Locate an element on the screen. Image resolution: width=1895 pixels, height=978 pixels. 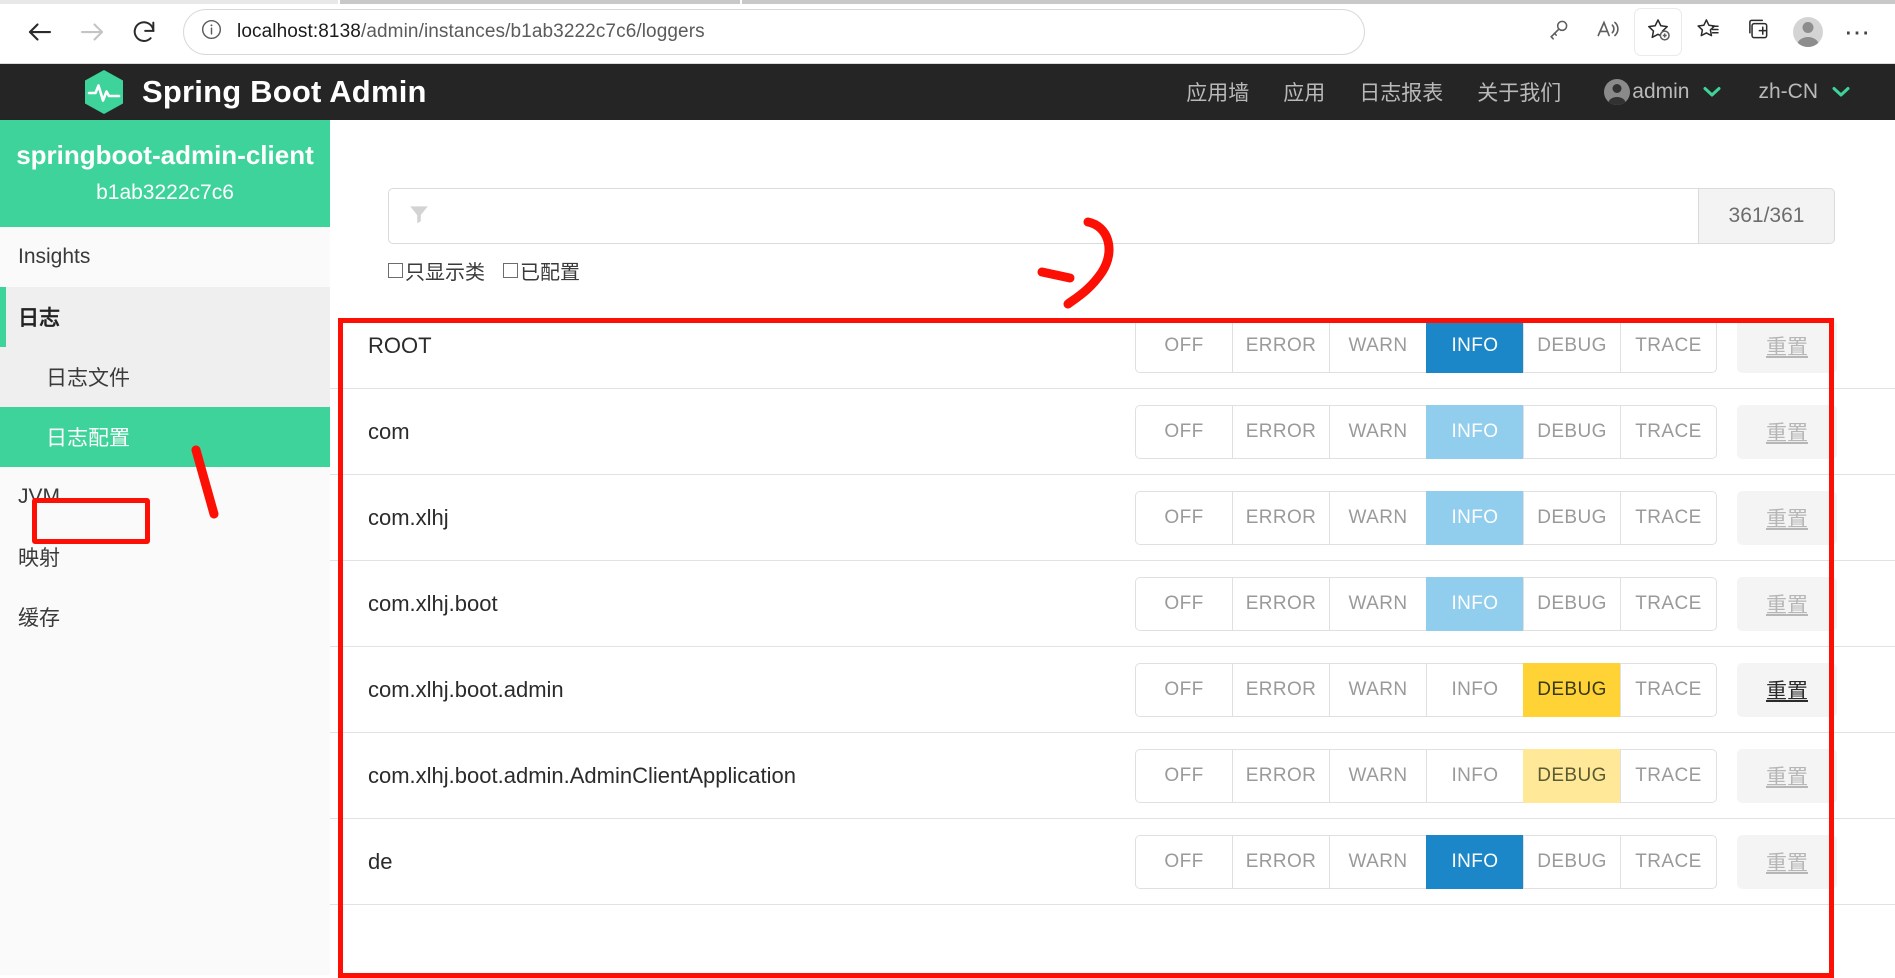
tab-strip-left is located at coordinates (169, 2).